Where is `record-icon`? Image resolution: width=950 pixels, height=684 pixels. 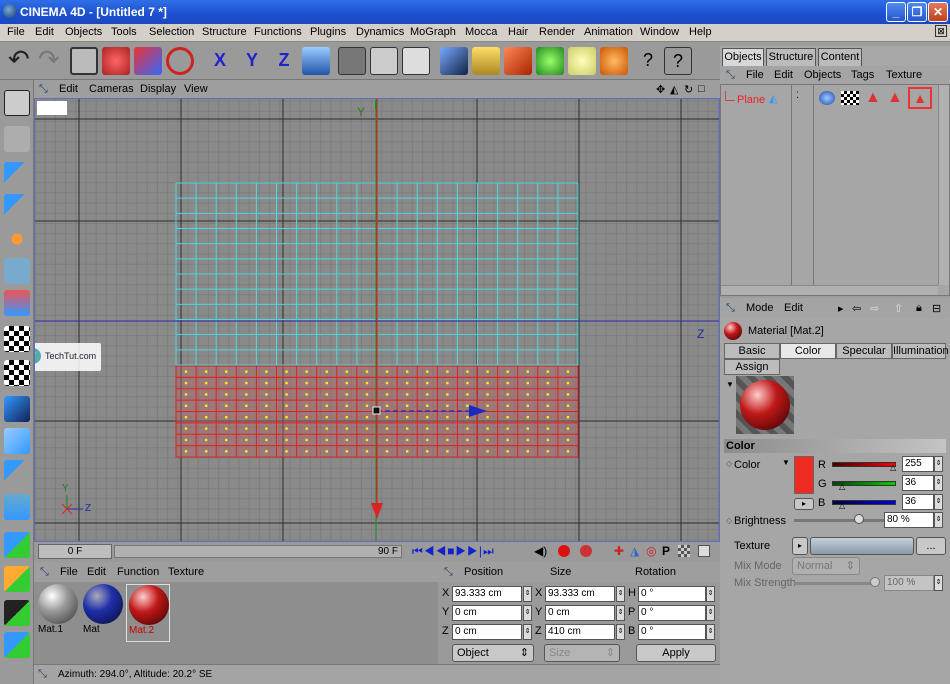
record-icon is located at coordinates (564, 551).